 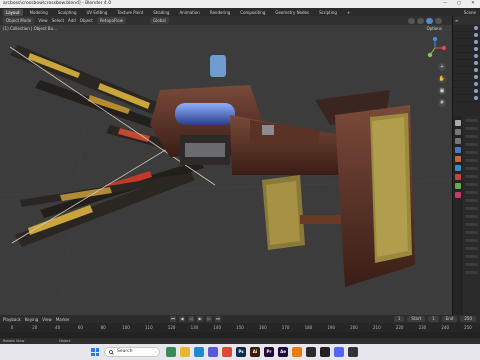 What do you see at coordinates (12, 319) in the screenshot?
I see `playback-menu: Playback` at bounding box center [12, 319].